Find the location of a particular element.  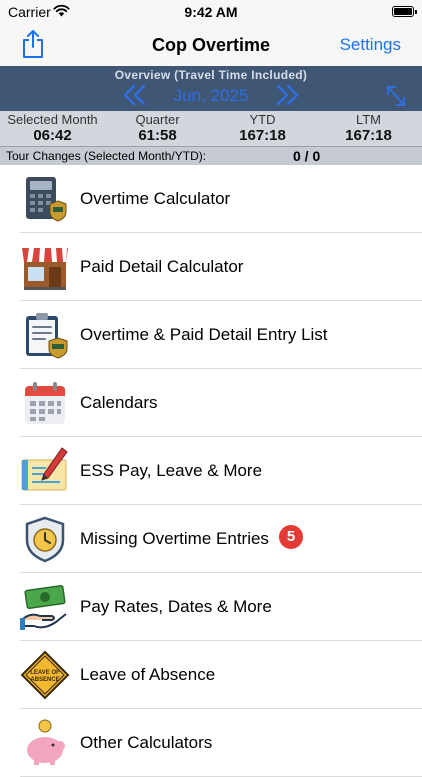

menu-item-other-calculators: Other Calculators is located at coordinates (211, 743).